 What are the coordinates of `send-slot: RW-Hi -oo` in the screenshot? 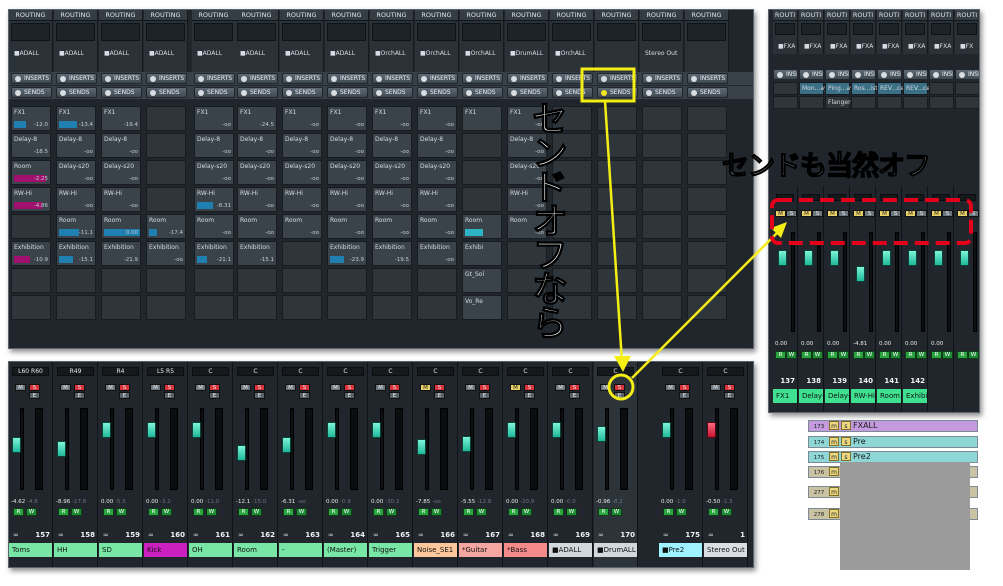 It's located at (121, 199).